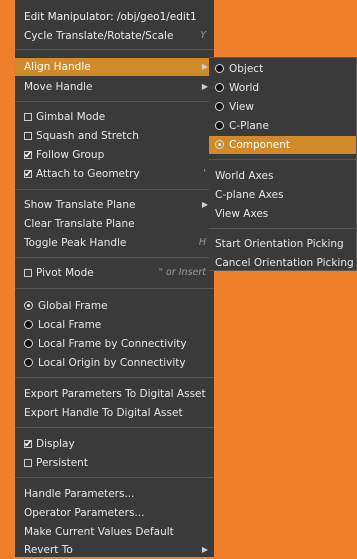  I want to click on follow-group-item: Follow Group, so click(114, 155).